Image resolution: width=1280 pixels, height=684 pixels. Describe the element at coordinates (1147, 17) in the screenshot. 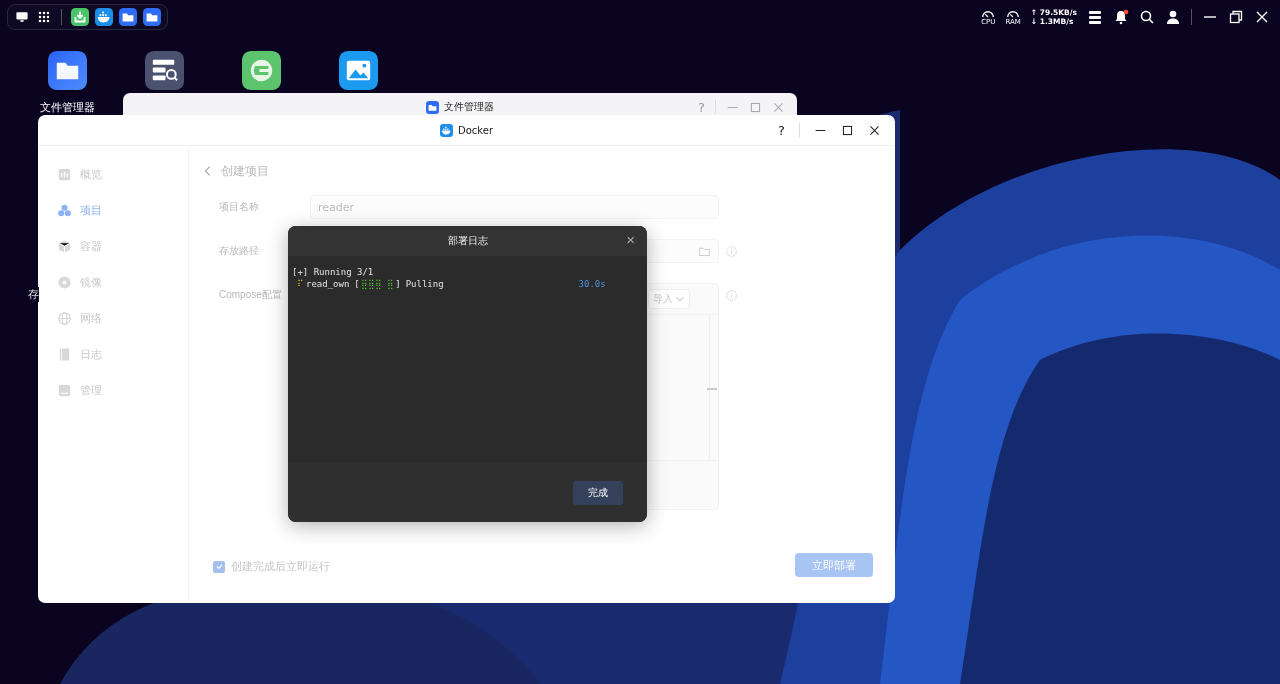

I see `search-icon` at that location.